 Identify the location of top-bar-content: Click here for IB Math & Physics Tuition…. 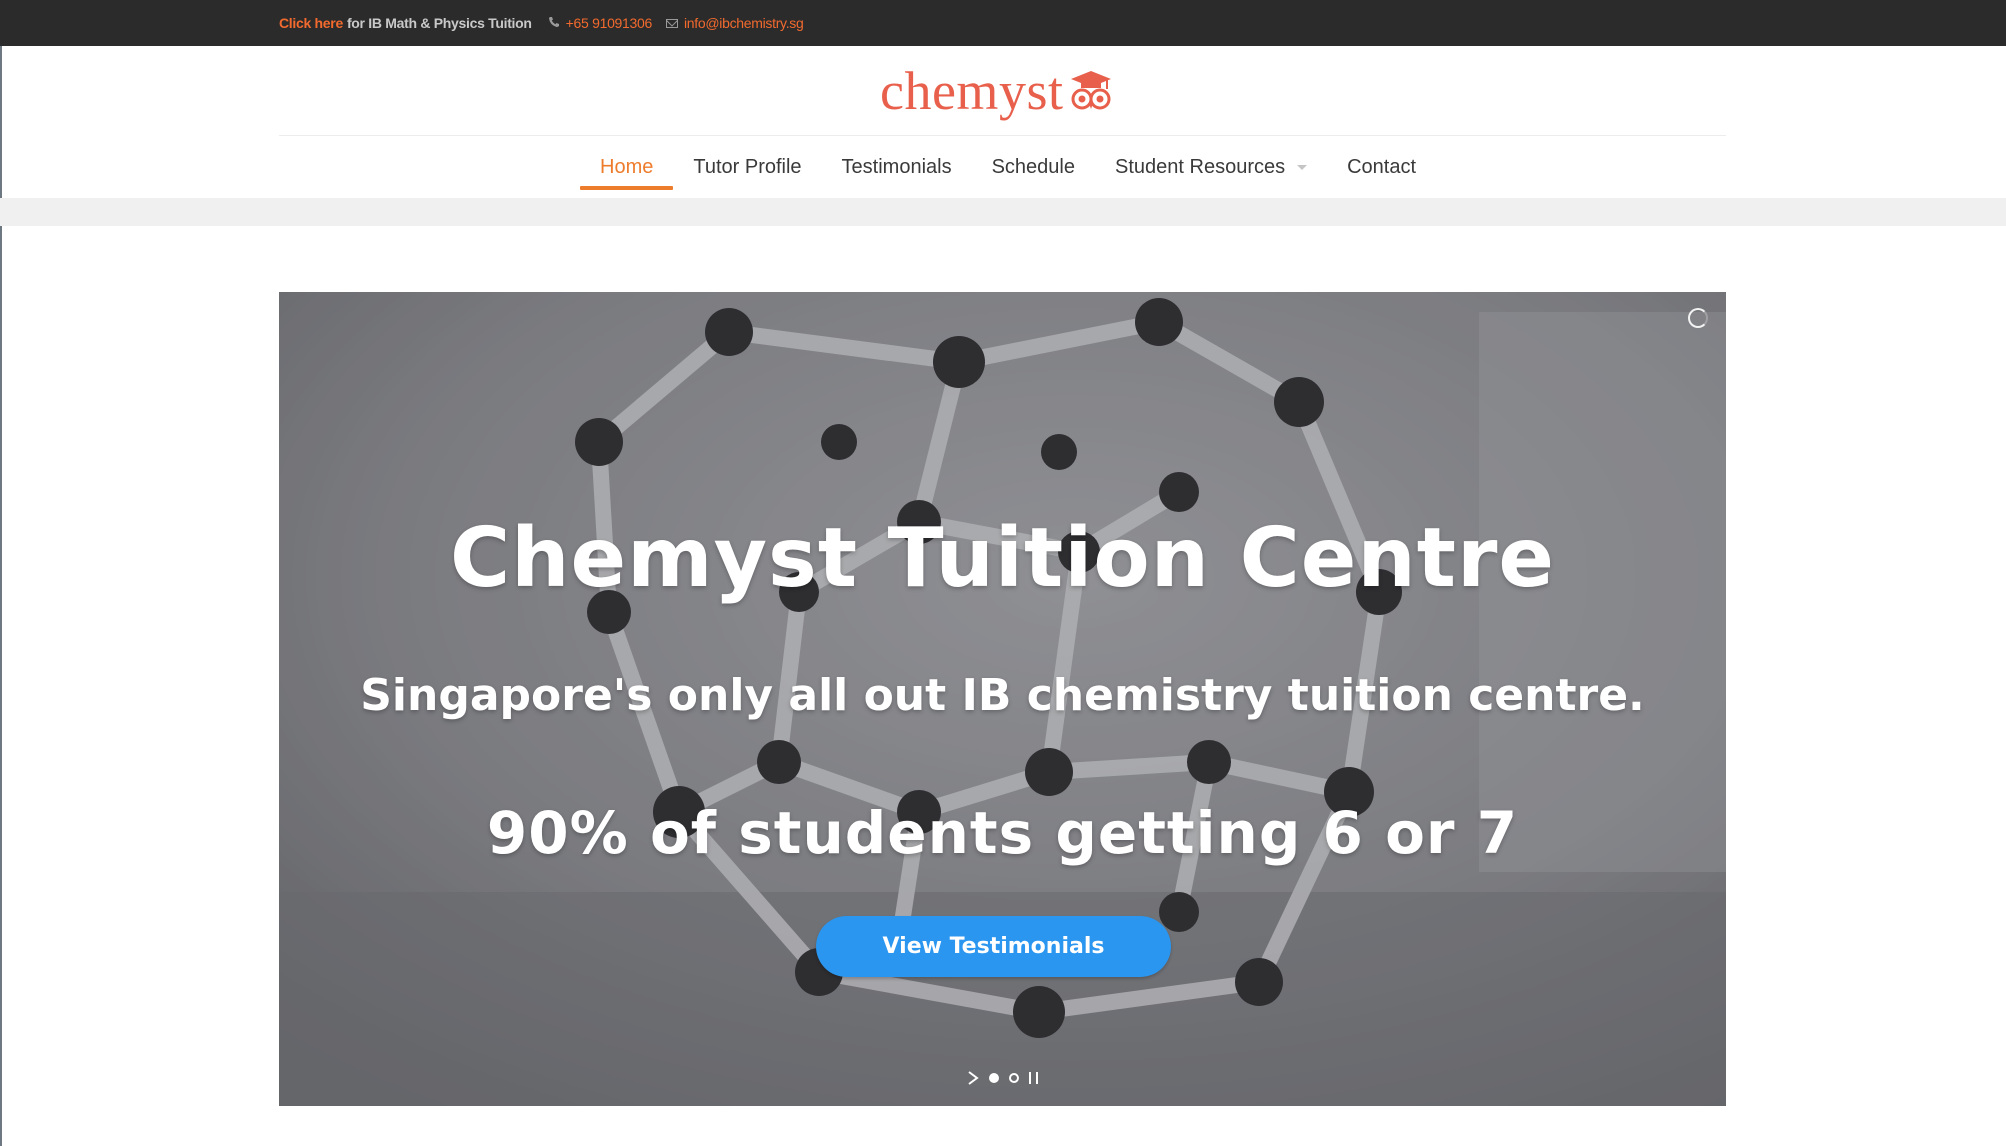
(541, 23).